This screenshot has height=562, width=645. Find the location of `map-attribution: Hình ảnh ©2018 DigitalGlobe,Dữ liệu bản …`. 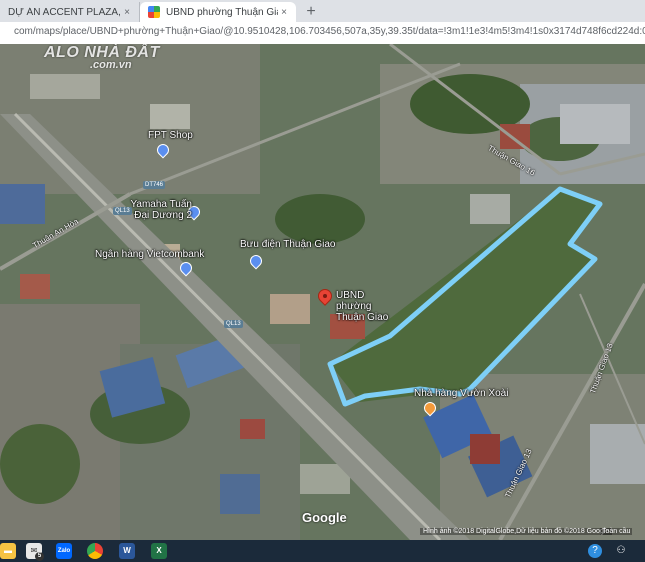

map-attribution: Hình ảnh ©2018 DigitalGlobe,Dữ liệu bản … is located at coordinates (516, 531).